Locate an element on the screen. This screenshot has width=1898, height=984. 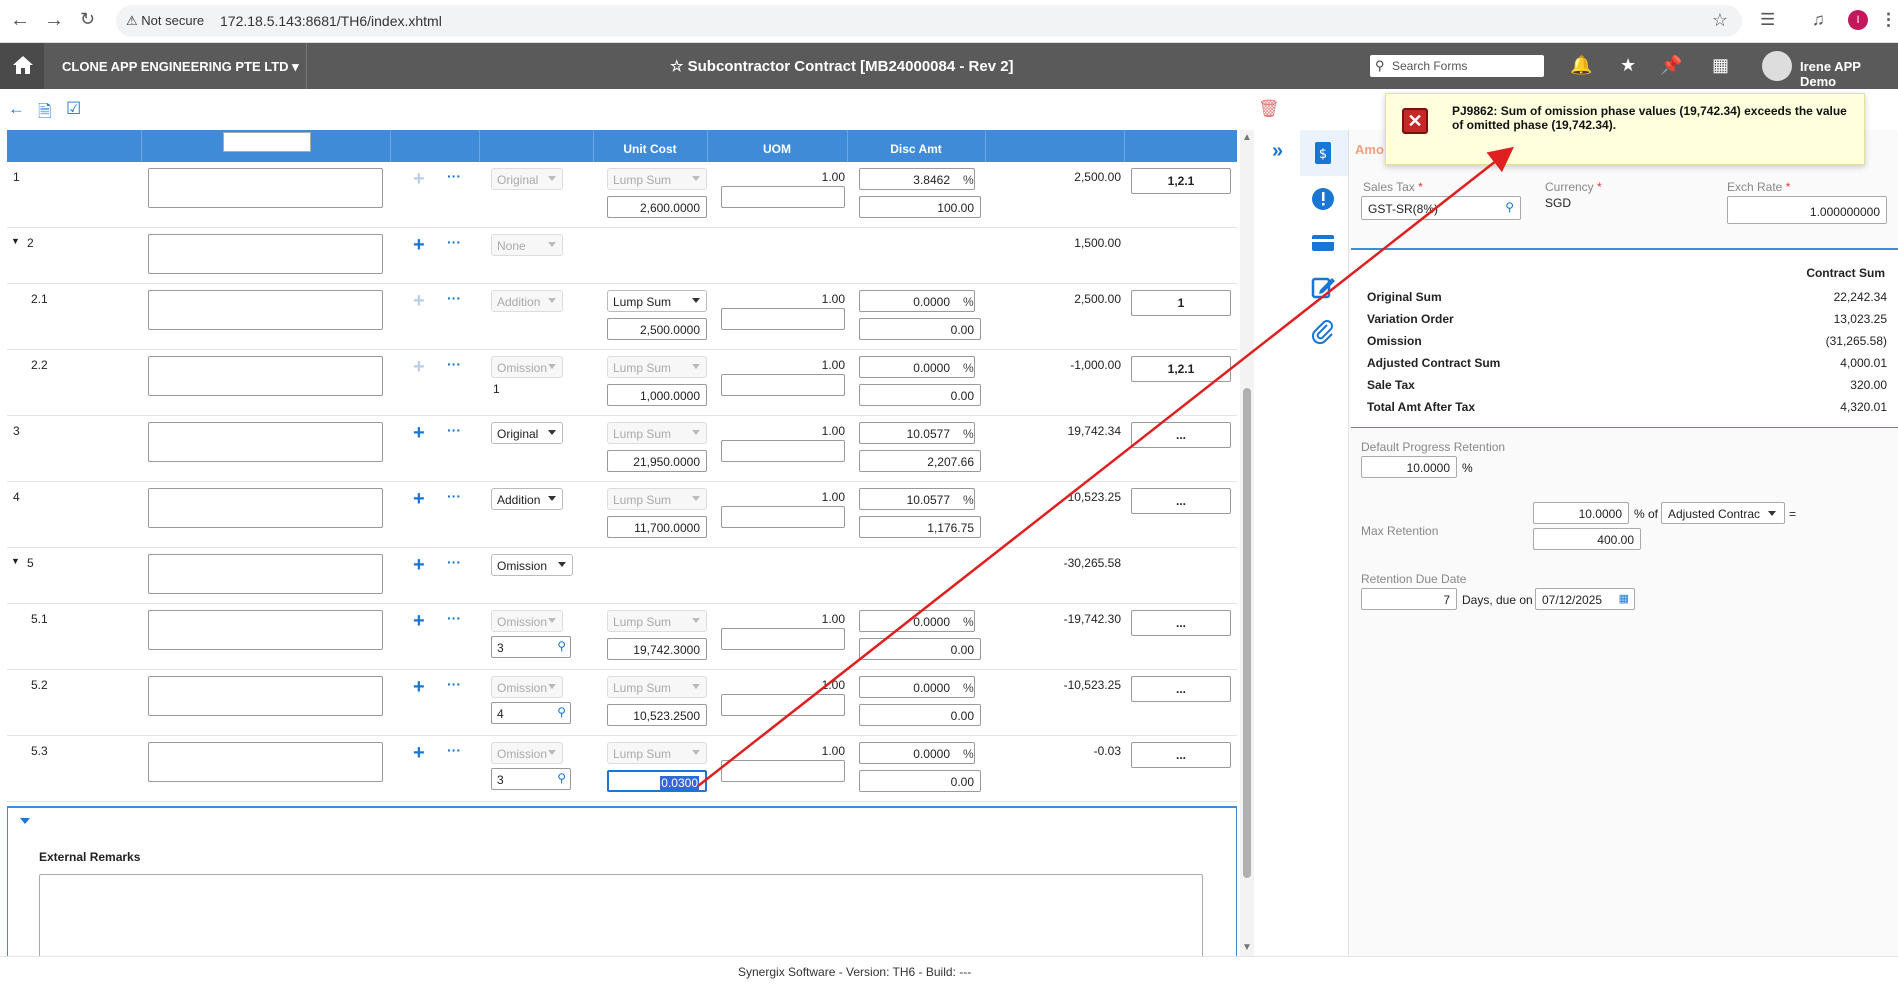
edit-icon is located at coordinates (1323, 287).